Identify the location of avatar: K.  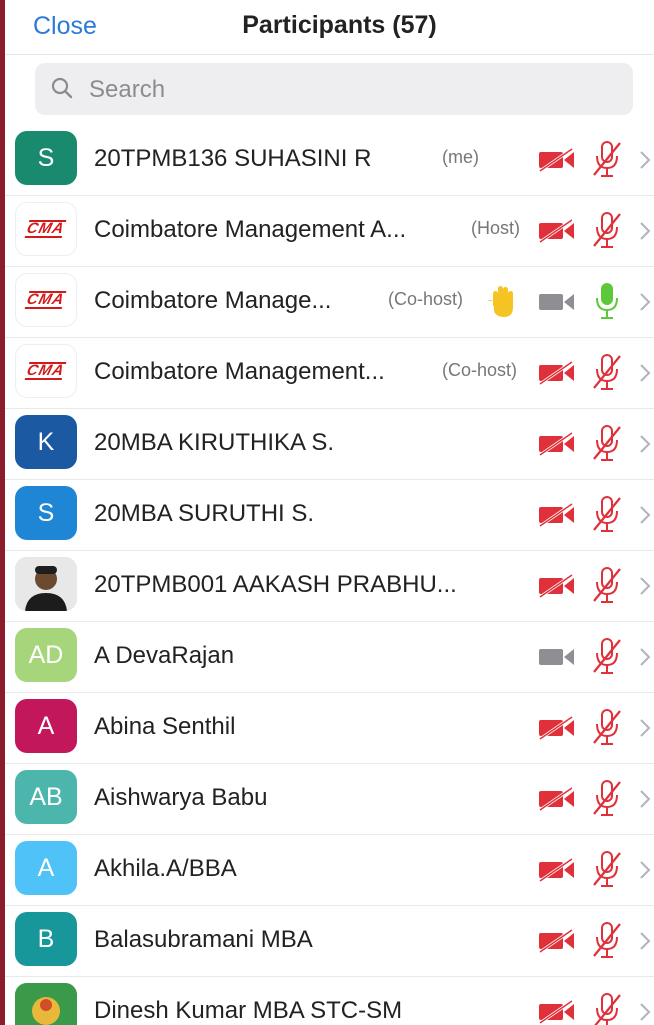
(46, 442).